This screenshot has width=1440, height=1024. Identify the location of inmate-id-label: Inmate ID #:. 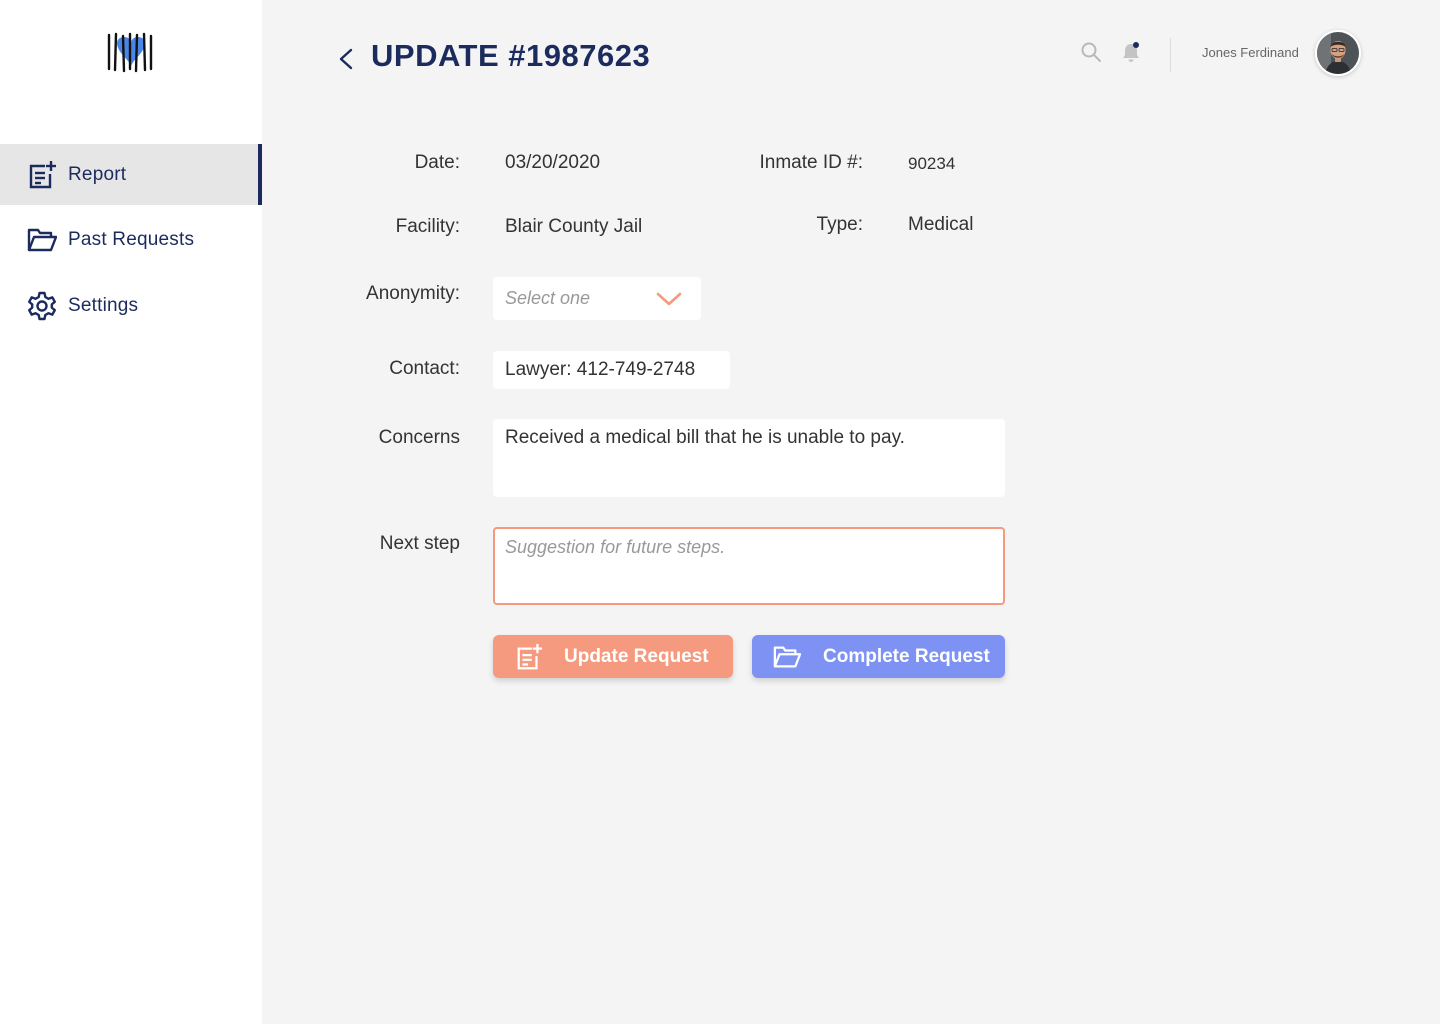
(811, 162).